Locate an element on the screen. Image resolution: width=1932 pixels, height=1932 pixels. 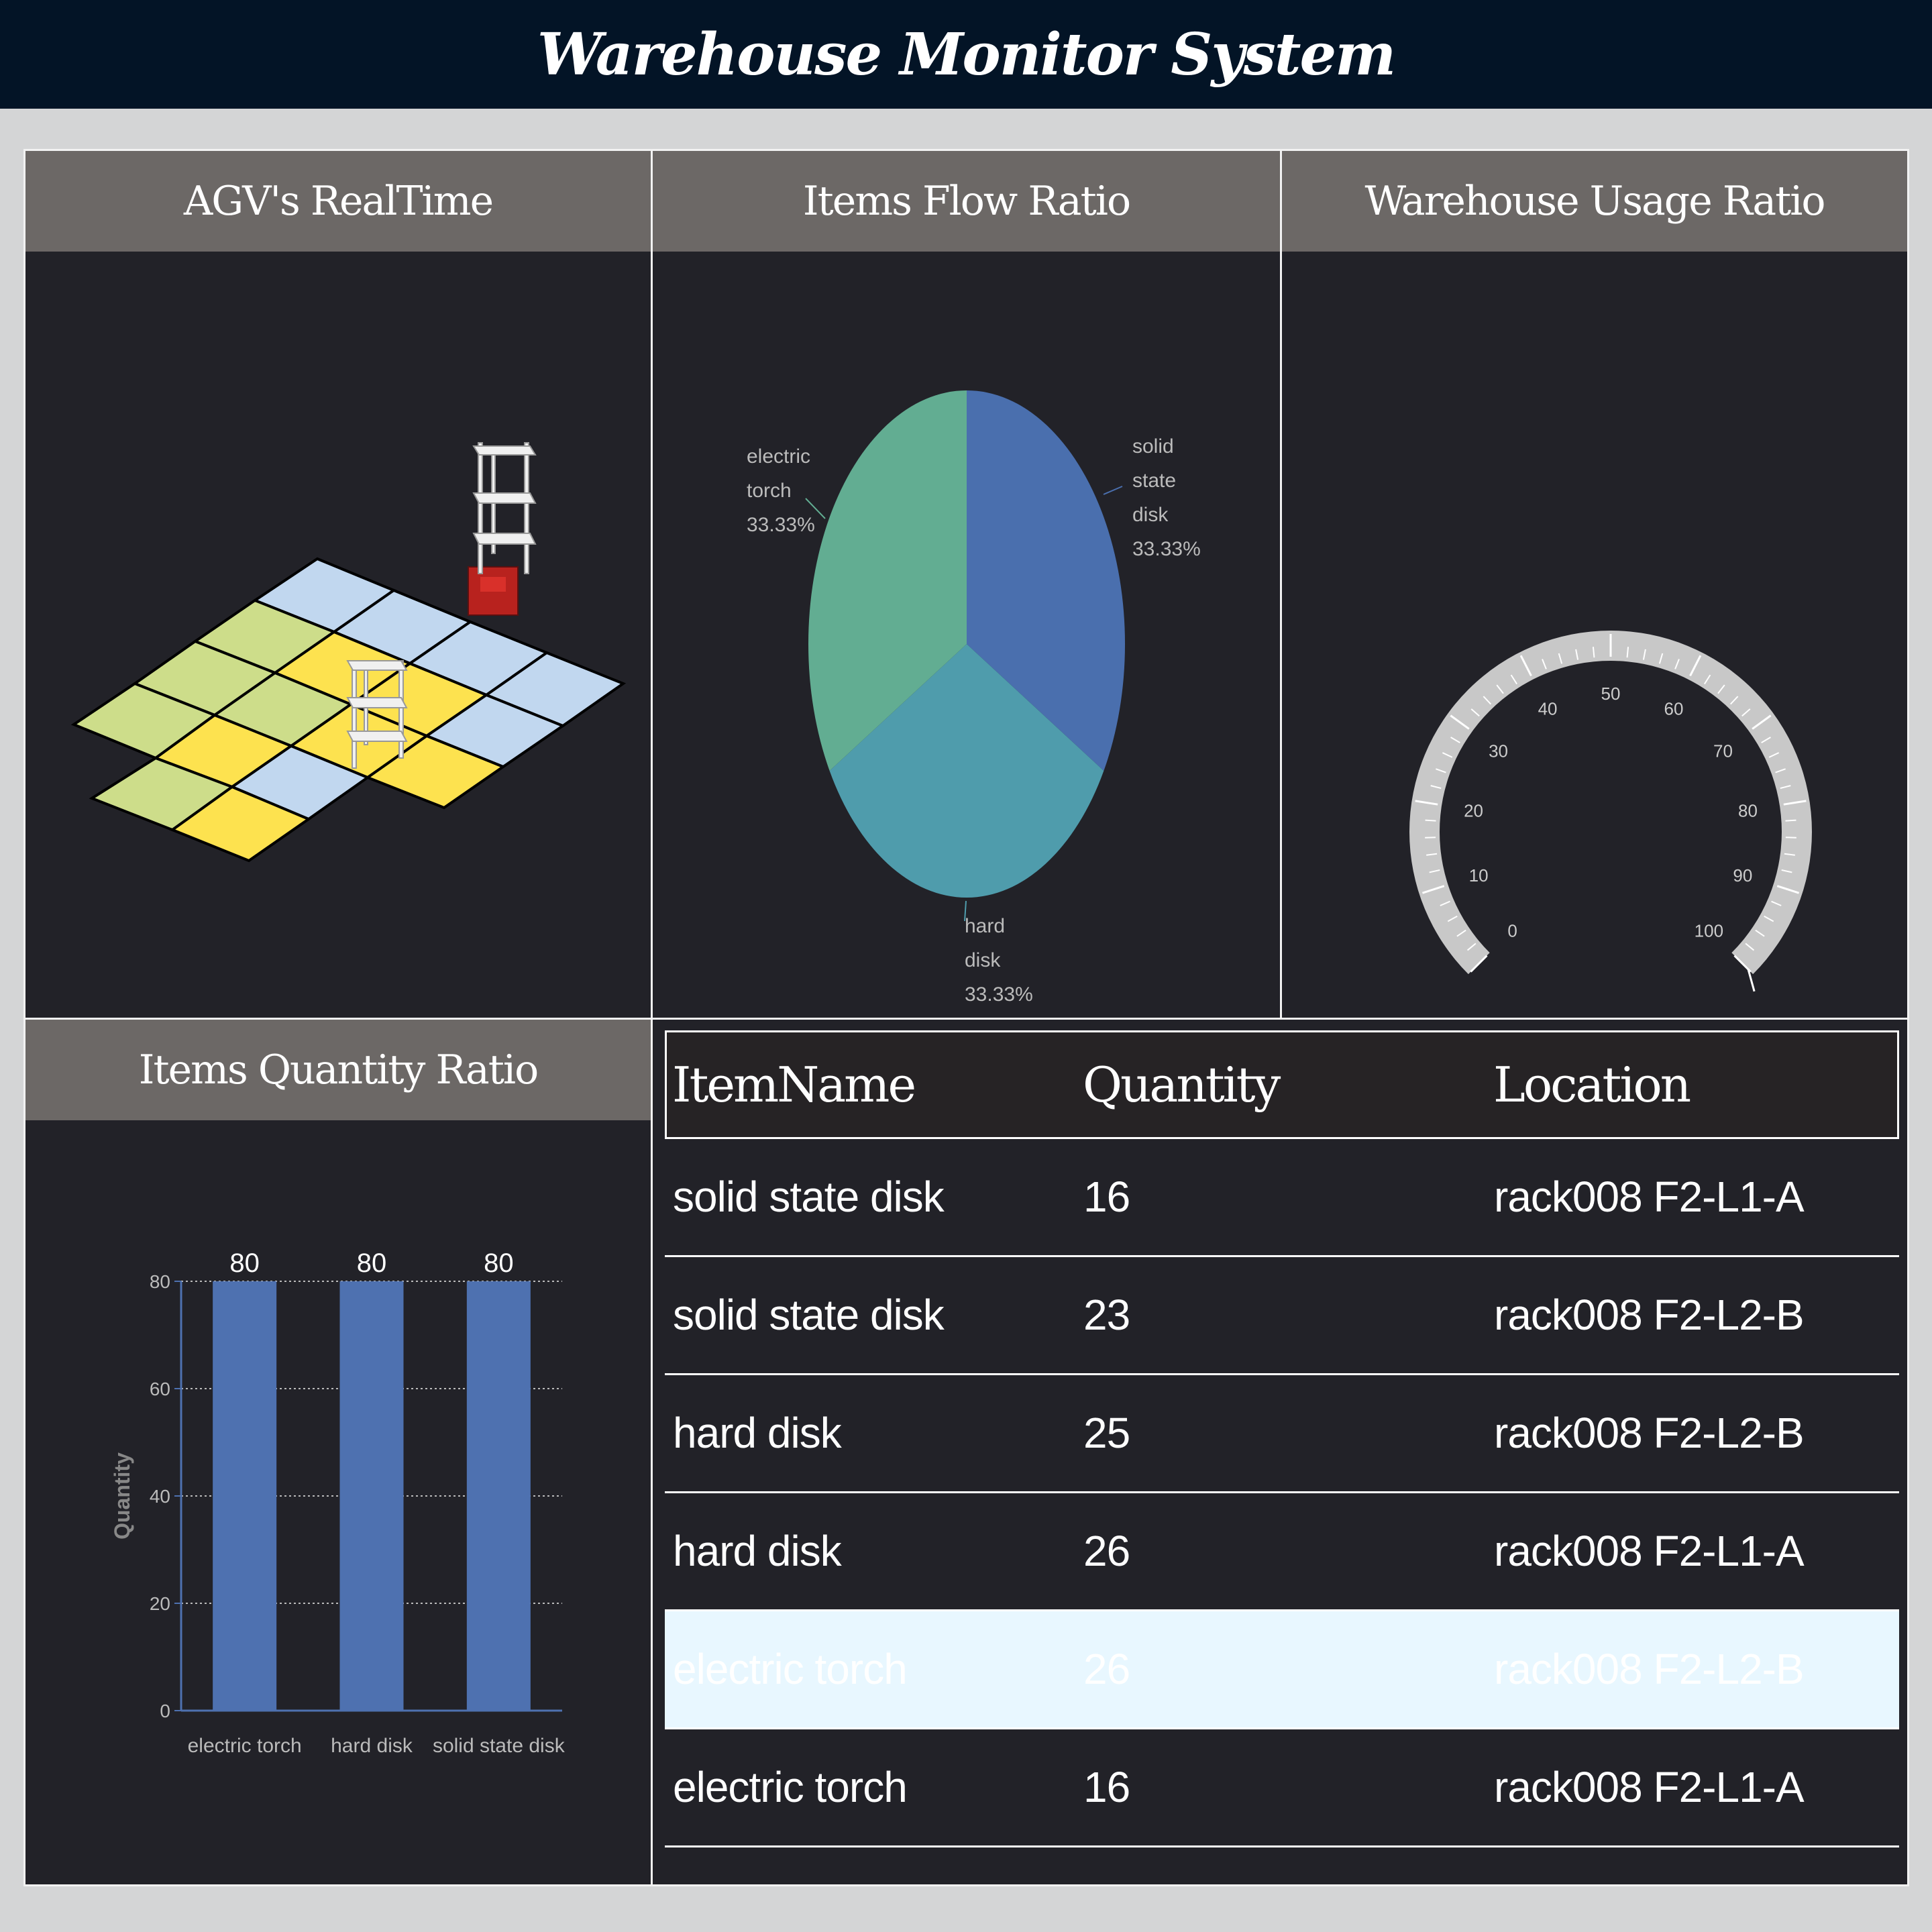
table-row: electric torch 16 rack008 F2-L1-A is located at coordinates (1282, 1788).